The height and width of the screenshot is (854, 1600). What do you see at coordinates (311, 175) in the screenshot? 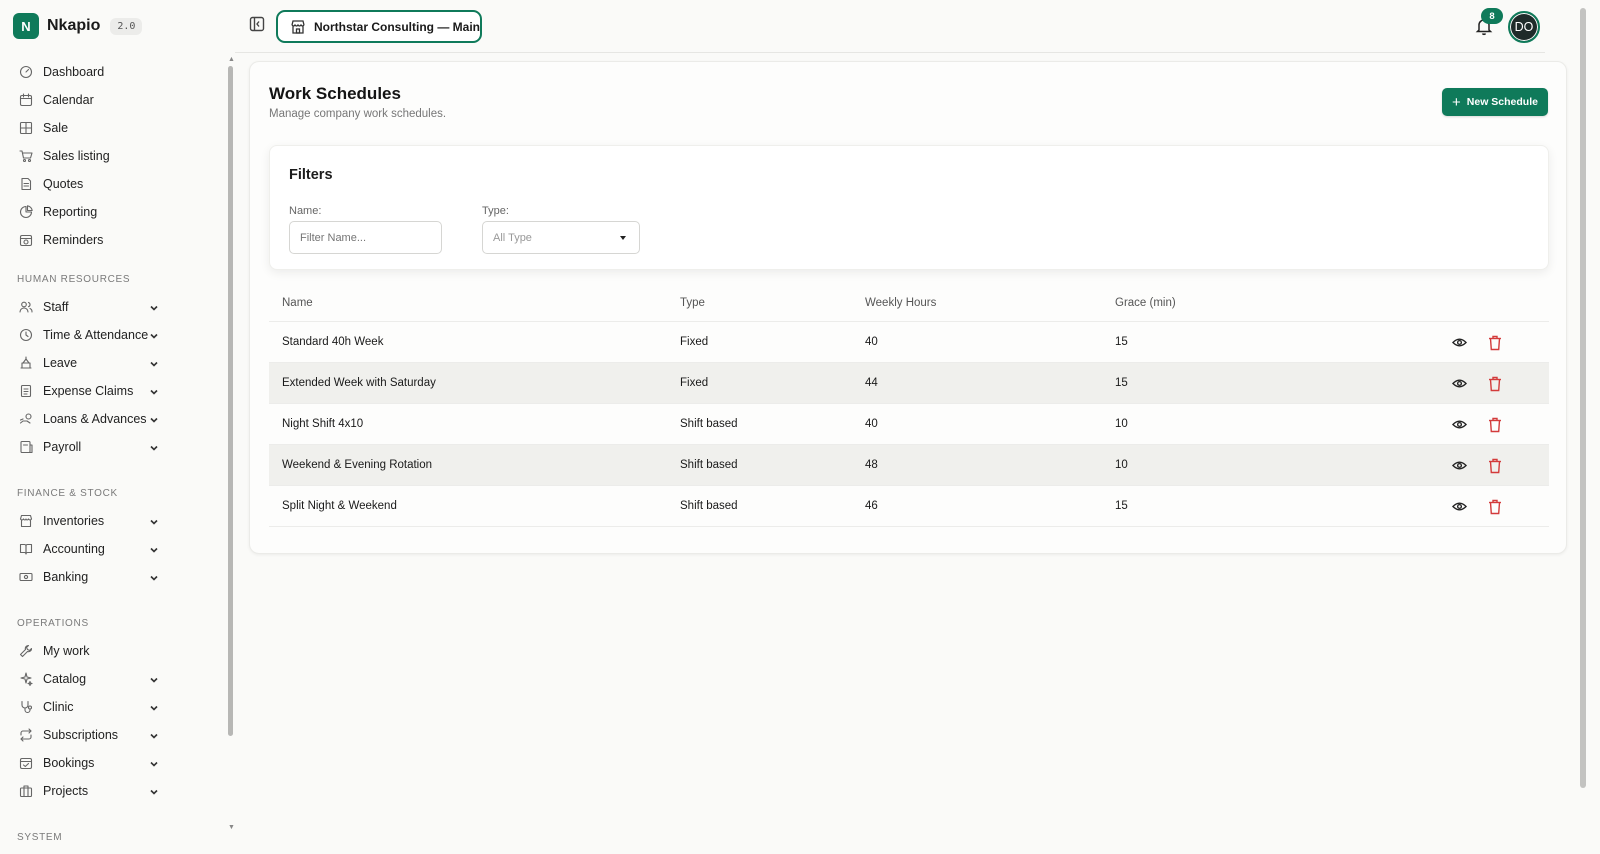
I see `filters-title: Filters` at bounding box center [311, 175].